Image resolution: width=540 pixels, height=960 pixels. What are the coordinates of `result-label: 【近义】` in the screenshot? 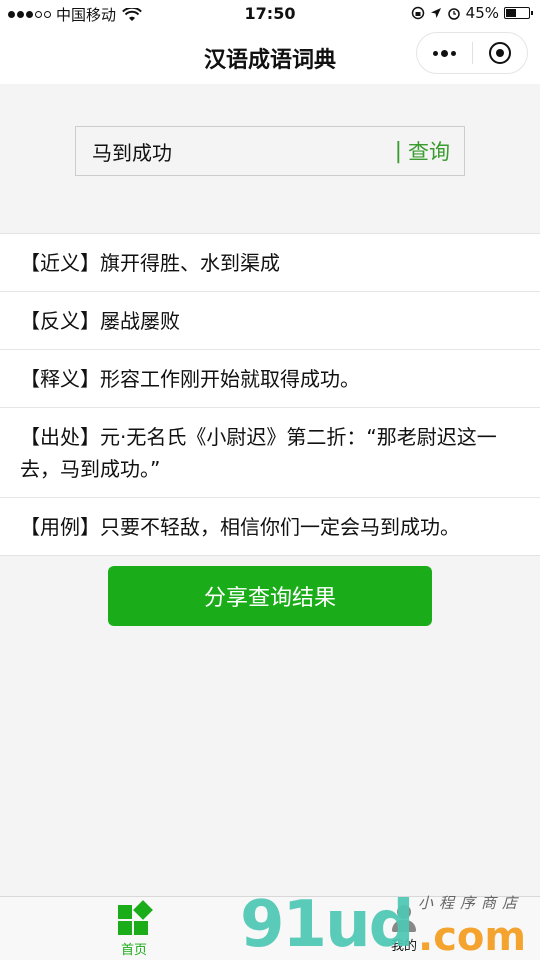 It's located at (60, 263).